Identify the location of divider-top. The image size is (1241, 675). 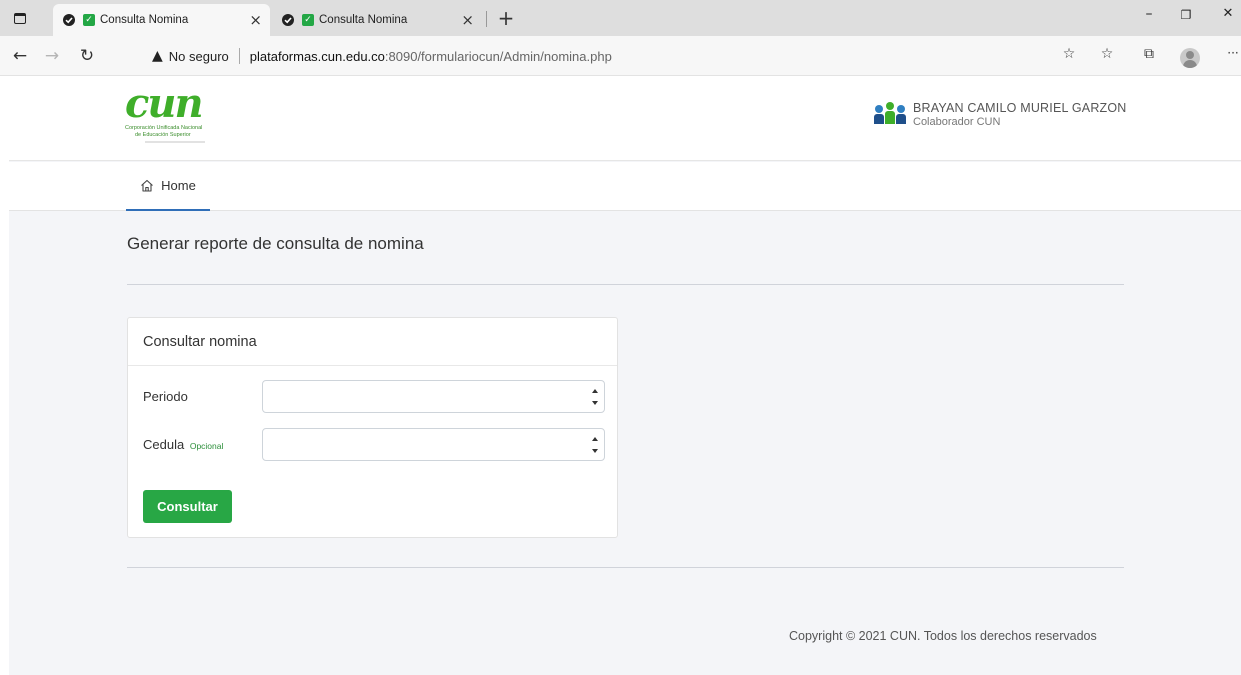
(625, 284).